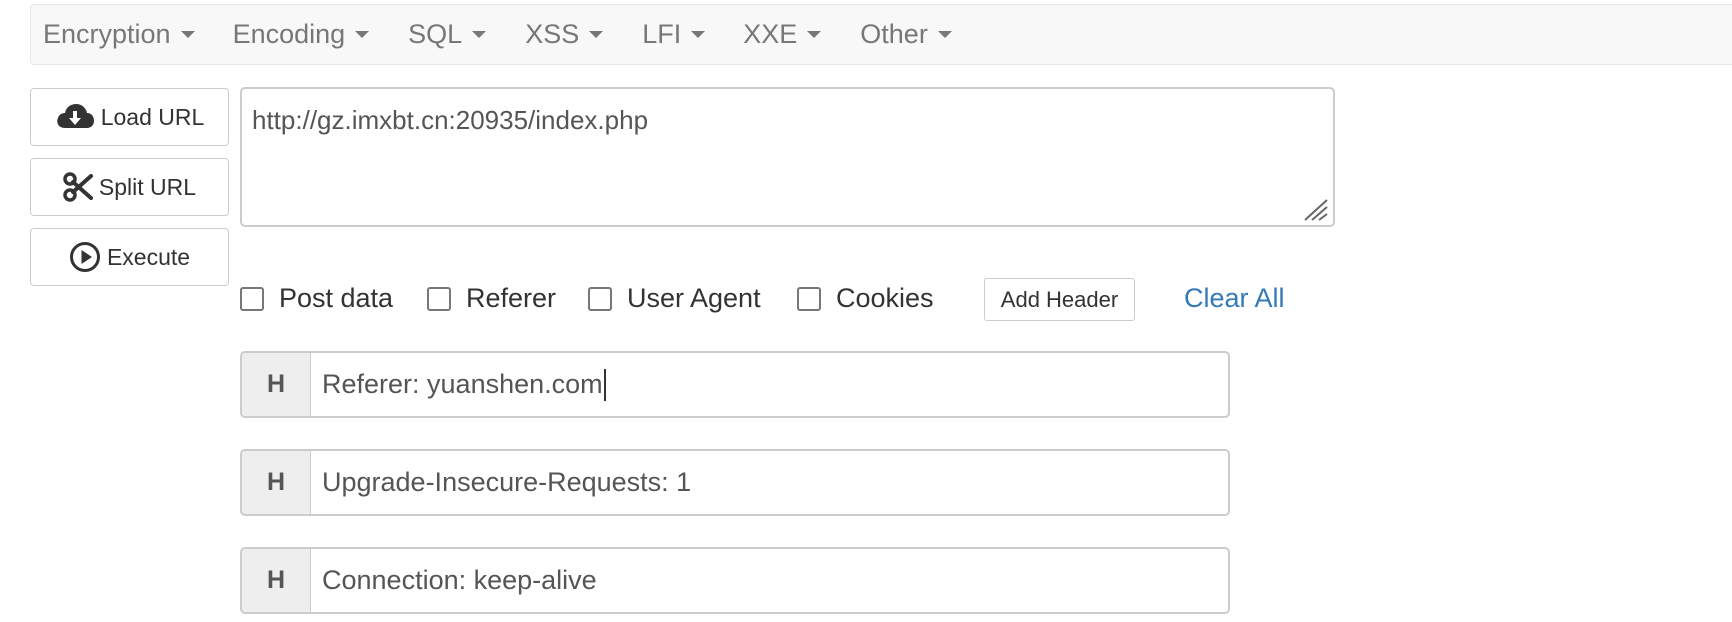  I want to click on menu-other: Other, so click(906, 34).